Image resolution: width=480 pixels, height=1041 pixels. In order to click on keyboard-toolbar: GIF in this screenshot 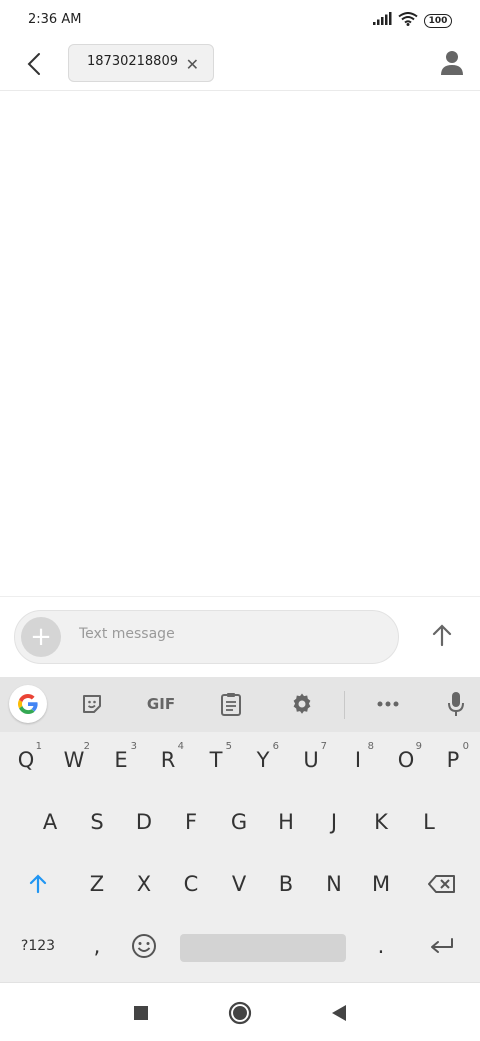, I will do `click(240, 704)`.